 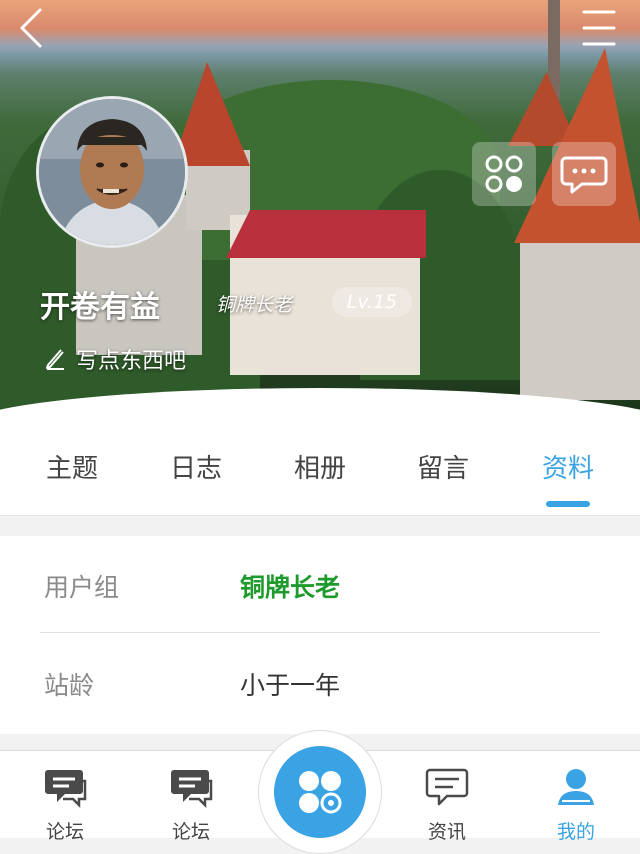 I want to click on tab-journal: 日志, so click(x=196, y=466).